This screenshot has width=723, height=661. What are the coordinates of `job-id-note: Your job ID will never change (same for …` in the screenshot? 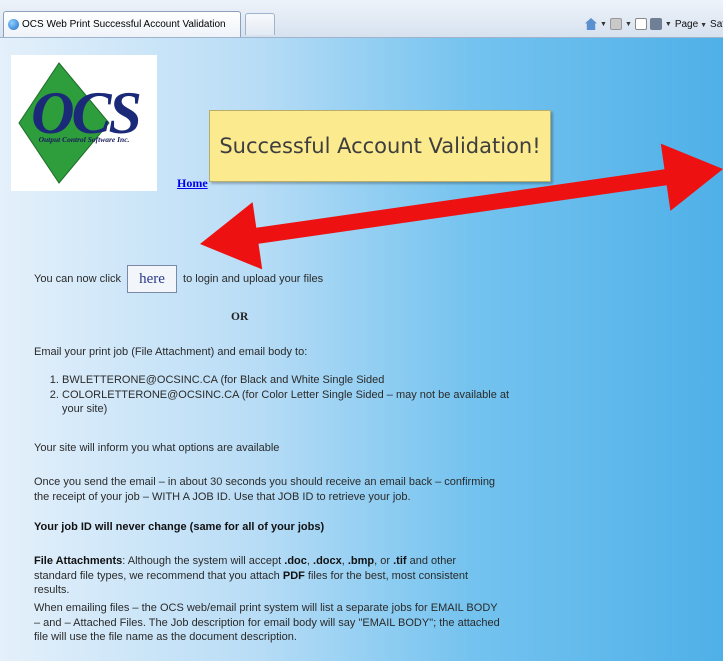 It's located at (267, 527).